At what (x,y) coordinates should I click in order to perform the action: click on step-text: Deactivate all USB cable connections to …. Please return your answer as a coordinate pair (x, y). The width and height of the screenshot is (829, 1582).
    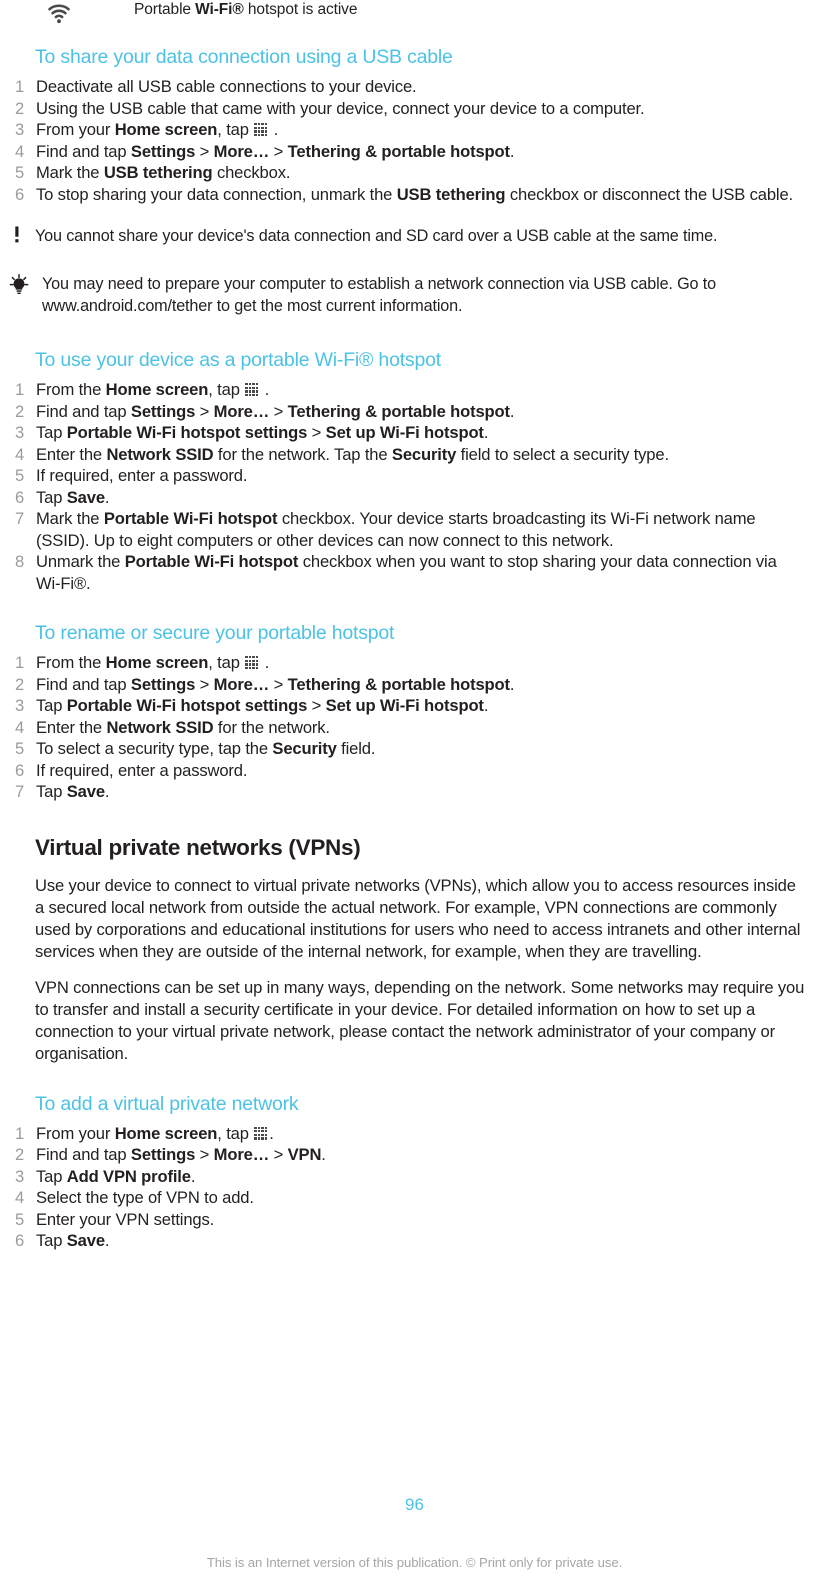
    Looking at the image, I should click on (226, 86).